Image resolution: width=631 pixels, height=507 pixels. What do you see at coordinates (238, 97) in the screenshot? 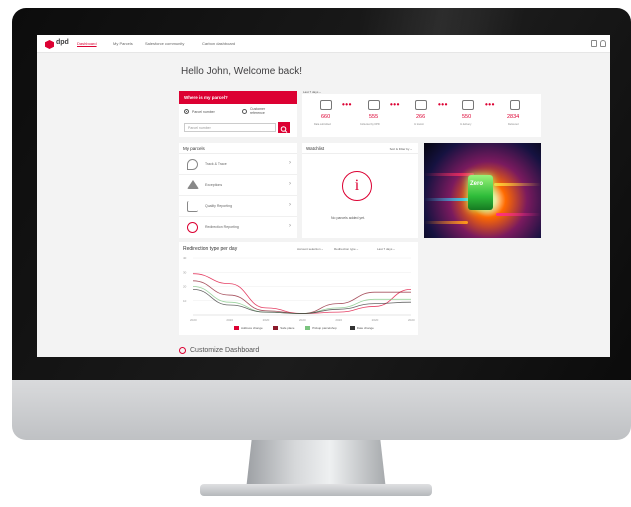
I see `card-title: Where is my parcel?` at bounding box center [238, 97].